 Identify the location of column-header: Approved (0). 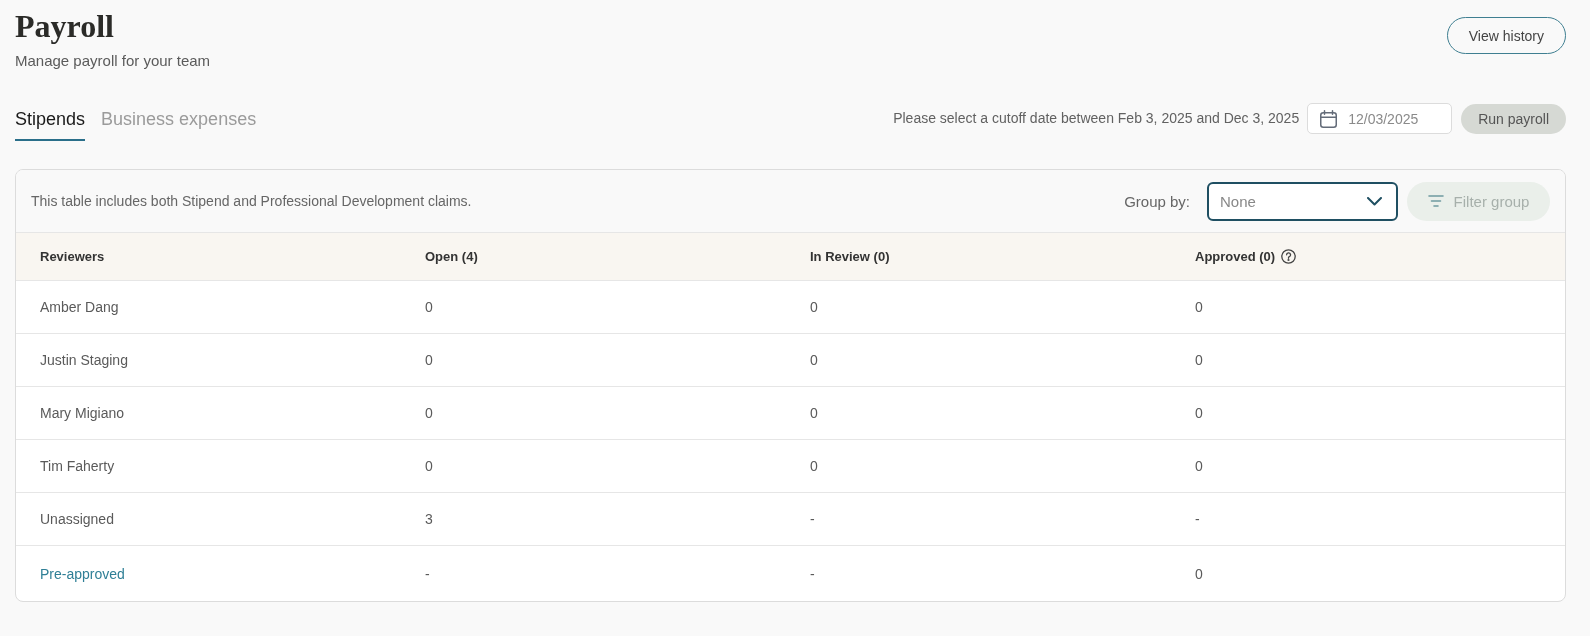
(1235, 256).